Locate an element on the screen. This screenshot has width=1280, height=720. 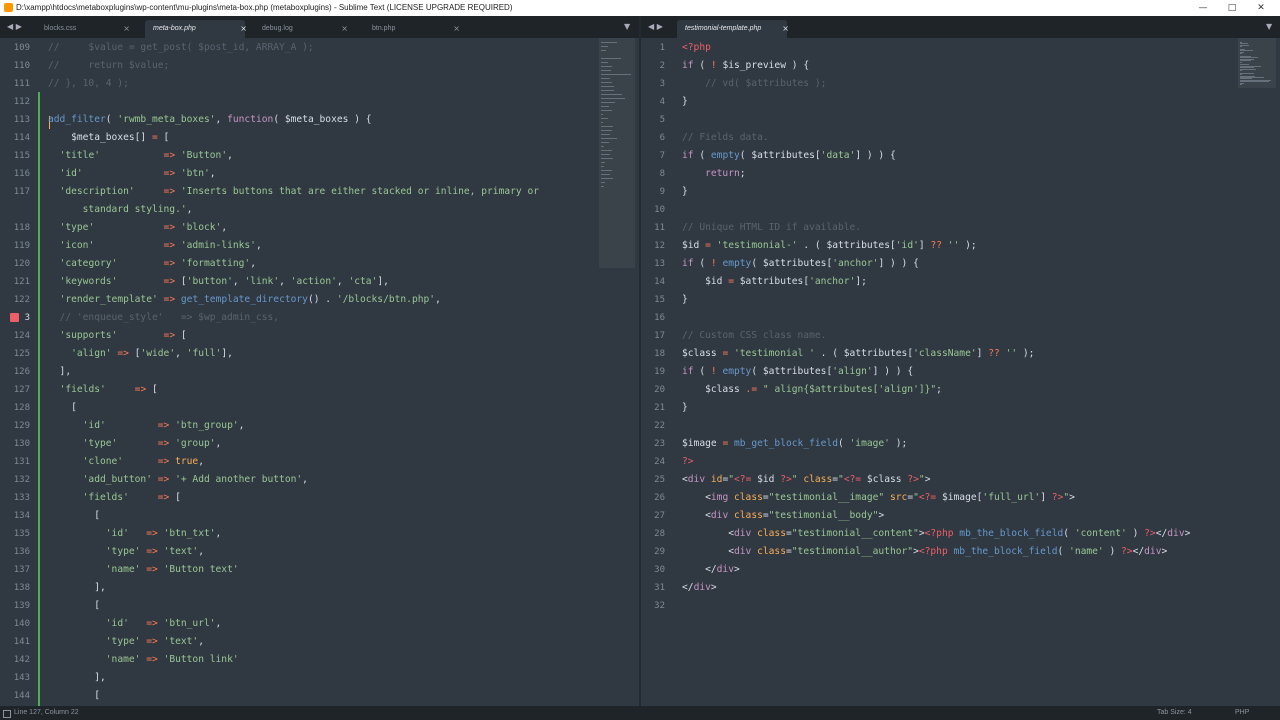
code-line: 7 if ( empty( $attributes['data'] ) ) { is located at coordinates (938, 156).